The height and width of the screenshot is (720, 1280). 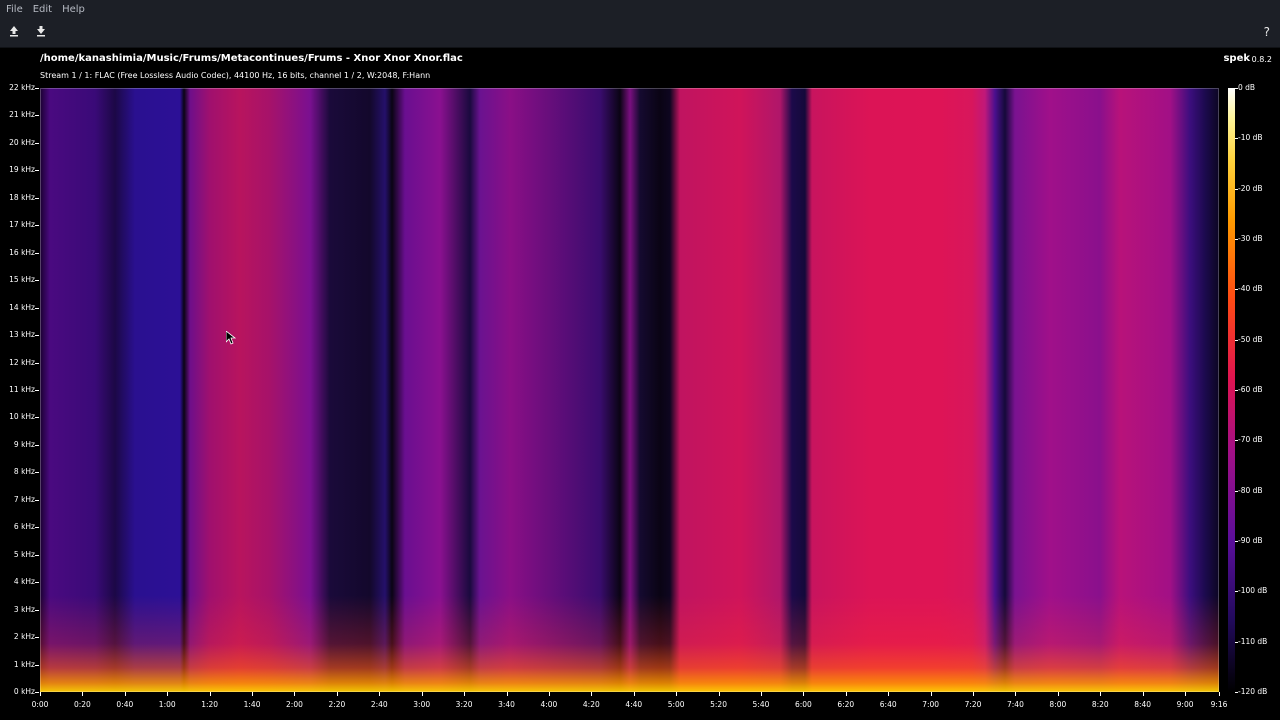 I want to click on freq-tick-label: 10 kHz, so click(x=22, y=417).